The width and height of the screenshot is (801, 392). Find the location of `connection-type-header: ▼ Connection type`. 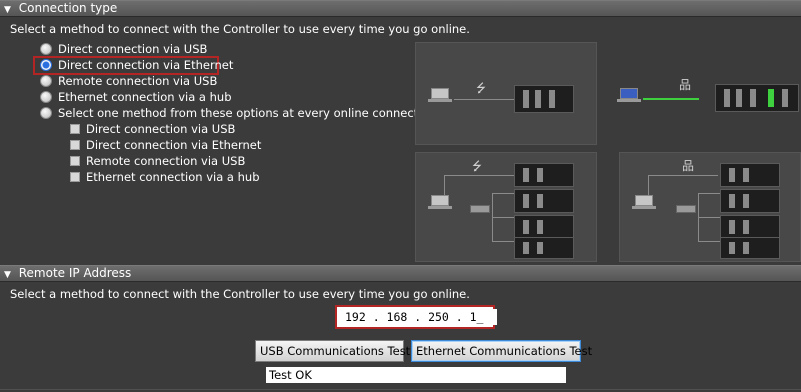

connection-type-header: ▼ Connection type is located at coordinates (400, 8).